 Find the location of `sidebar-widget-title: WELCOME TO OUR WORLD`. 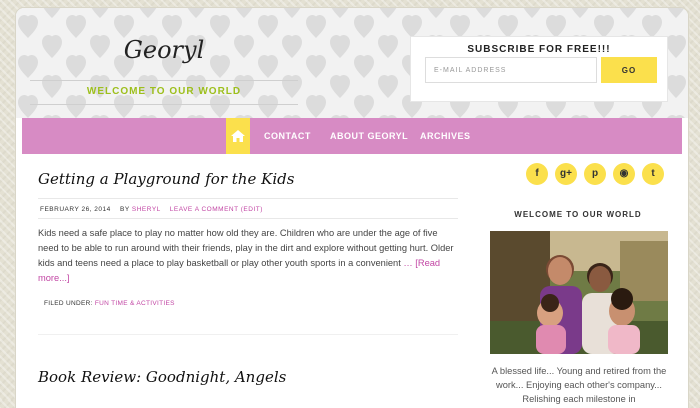

sidebar-widget-title: WELCOME TO OUR WORLD is located at coordinates (578, 214).